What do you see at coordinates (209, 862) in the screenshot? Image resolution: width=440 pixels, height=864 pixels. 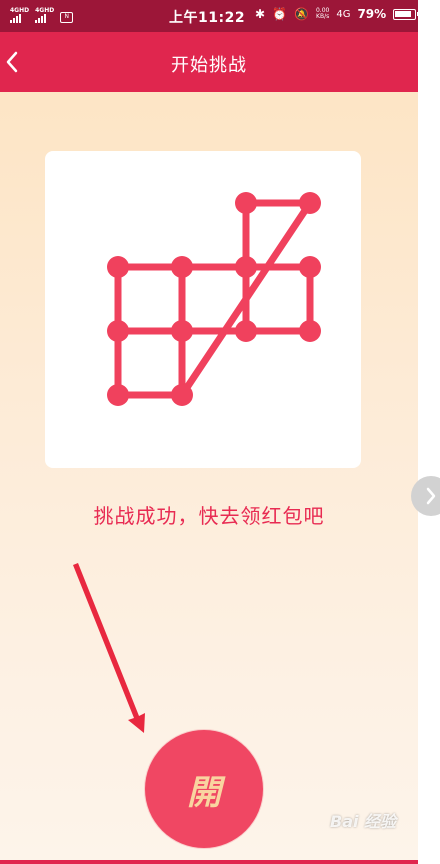 I see `bottom-edge` at bounding box center [209, 862].